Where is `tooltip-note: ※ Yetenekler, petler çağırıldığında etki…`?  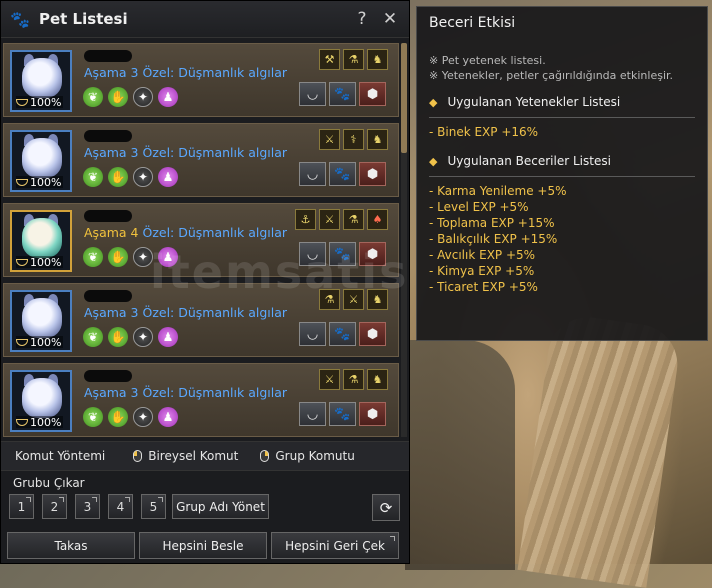
tooltip-note: ※ Yetenekler, petler çağırıldığında etki… is located at coordinates (551, 75).